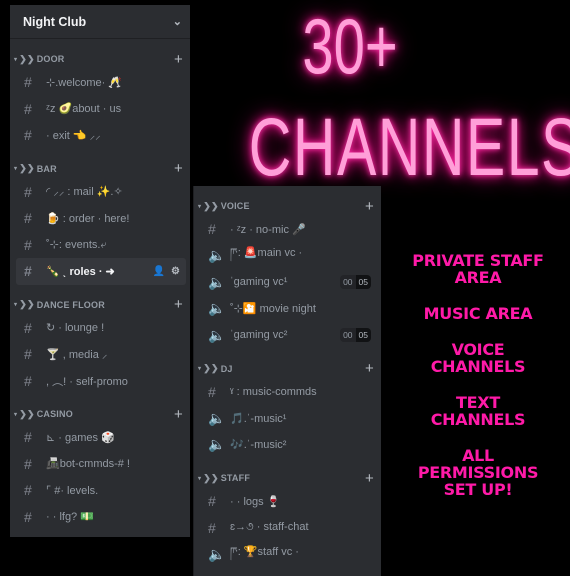 This screenshot has height=576, width=570. I want to click on category-dance-floor: ▾ ❯❯ DANCE FLOOR +, so click(100, 305).